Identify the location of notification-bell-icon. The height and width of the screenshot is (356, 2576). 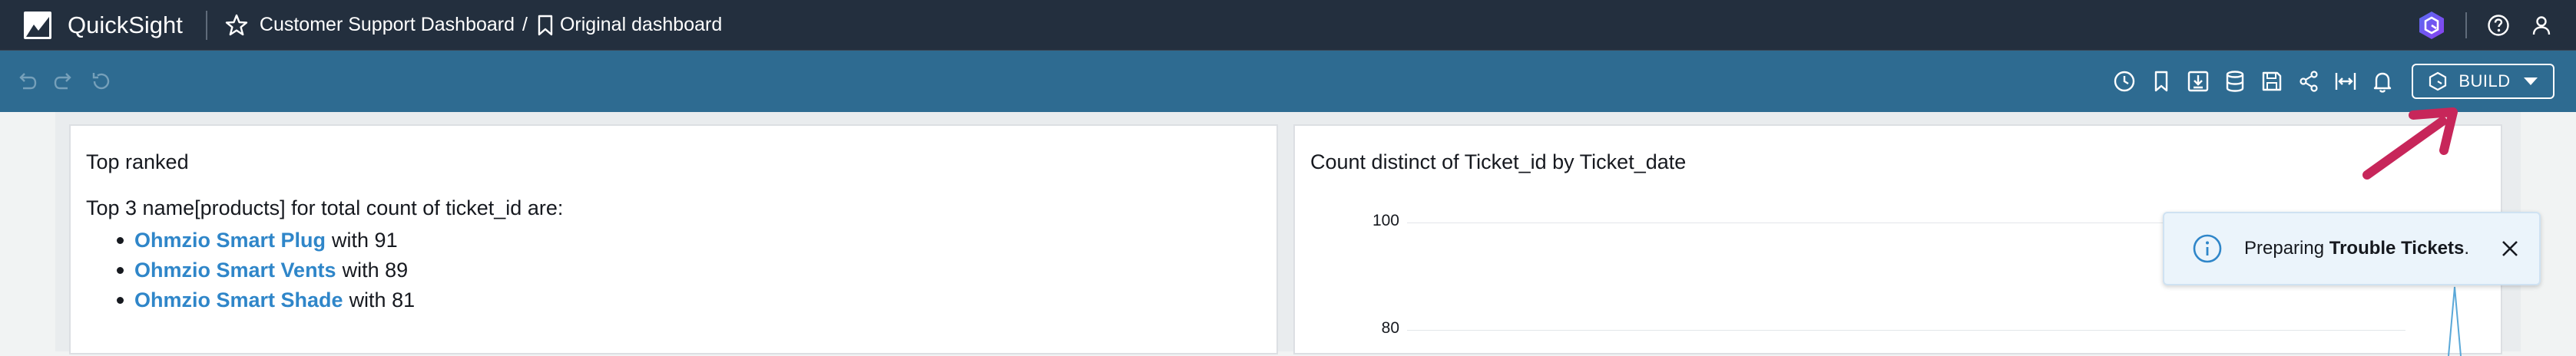
(2383, 81).